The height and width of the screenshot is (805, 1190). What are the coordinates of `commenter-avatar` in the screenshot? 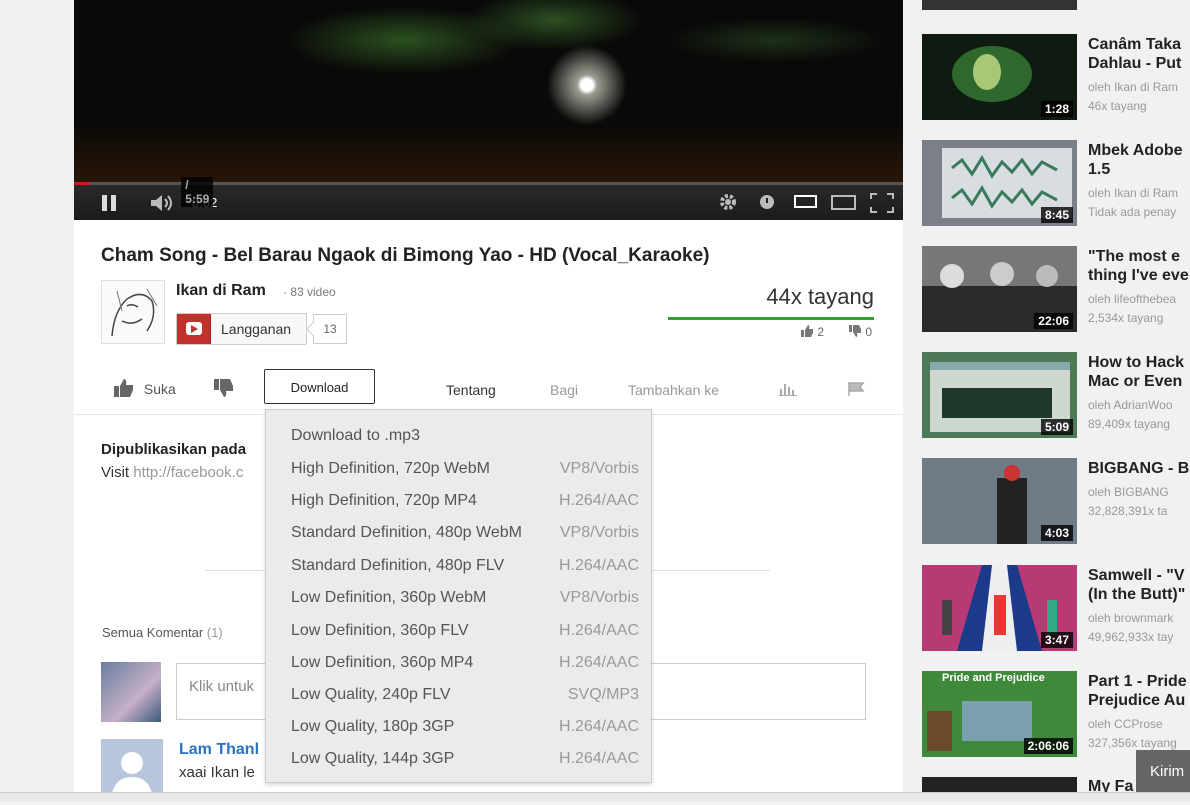 It's located at (132, 769).